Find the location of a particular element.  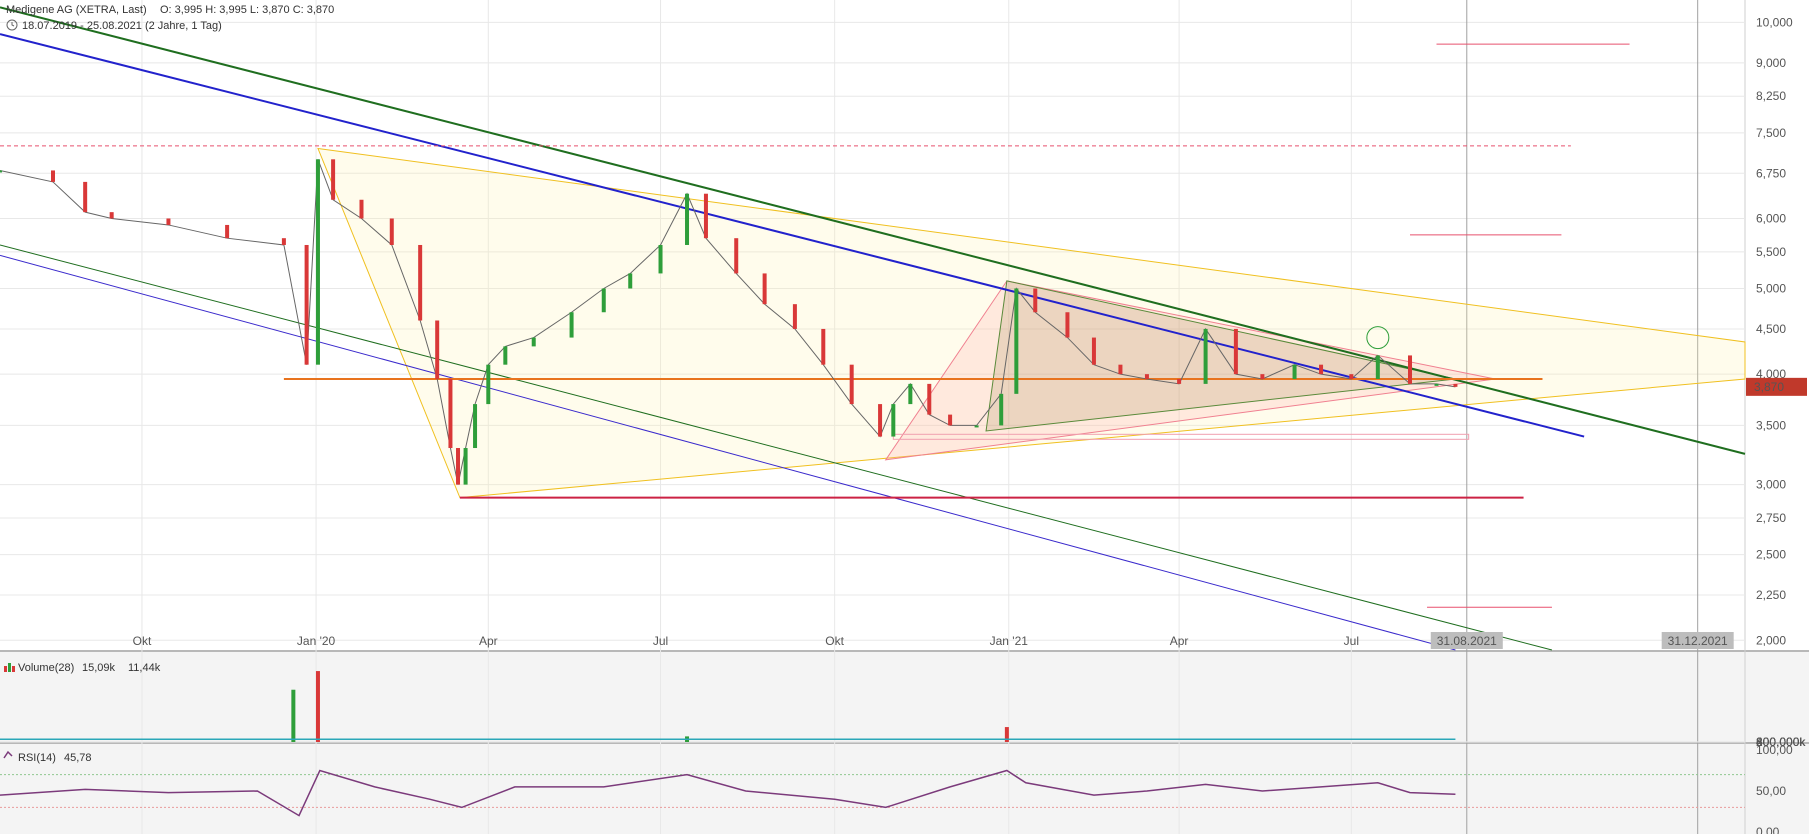

last-price-badge: 3,870 is located at coordinates (1776, 386).